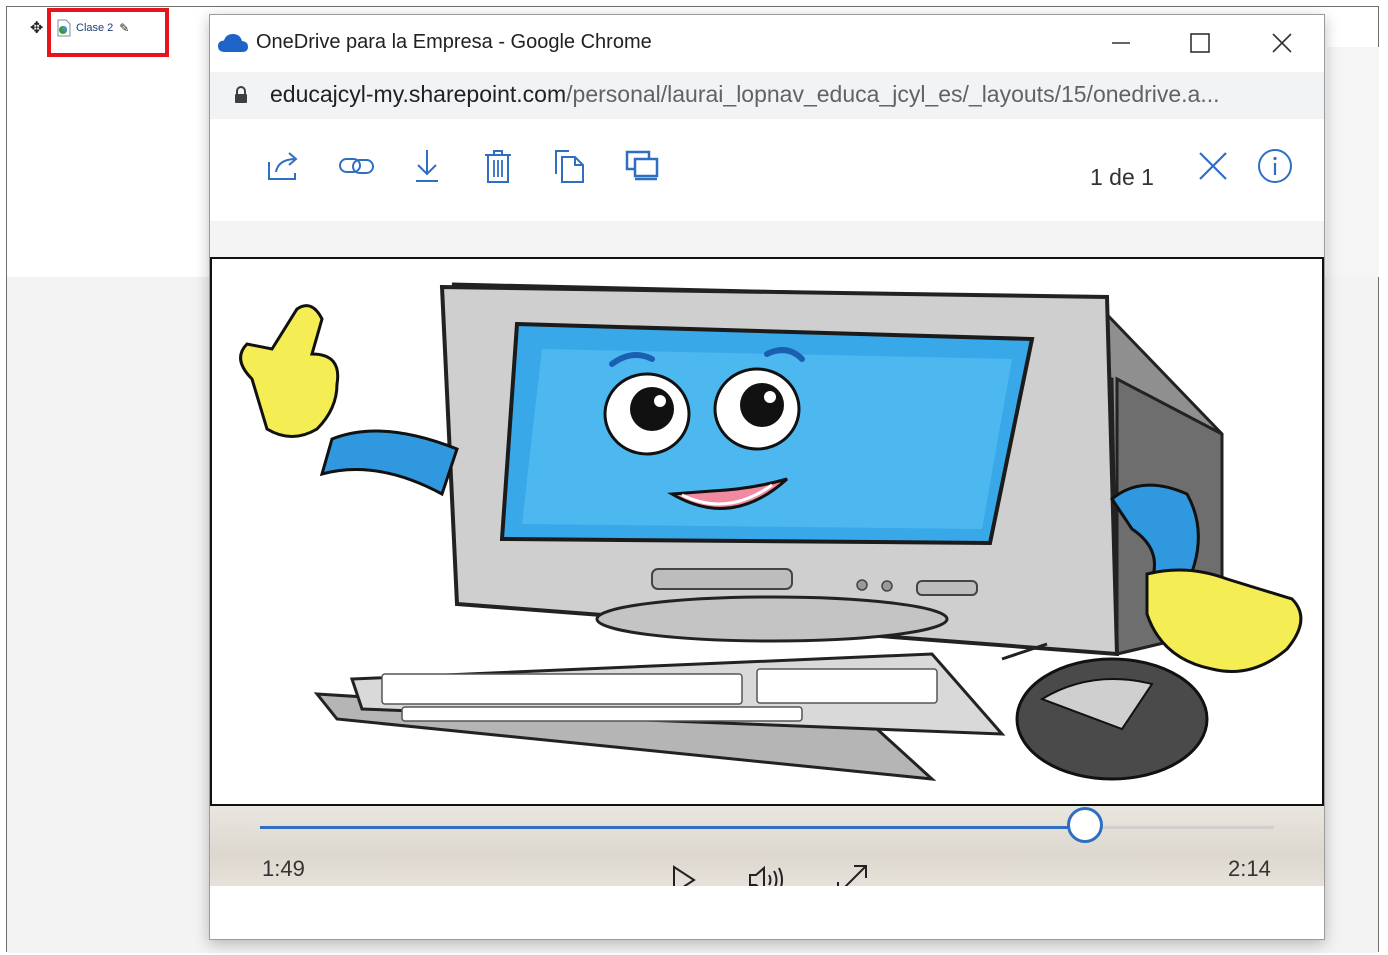 This screenshot has width=1388, height=955. Describe the element at coordinates (124, 28) in the screenshot. I see `edit-pencil-icon: ✎` at that location.